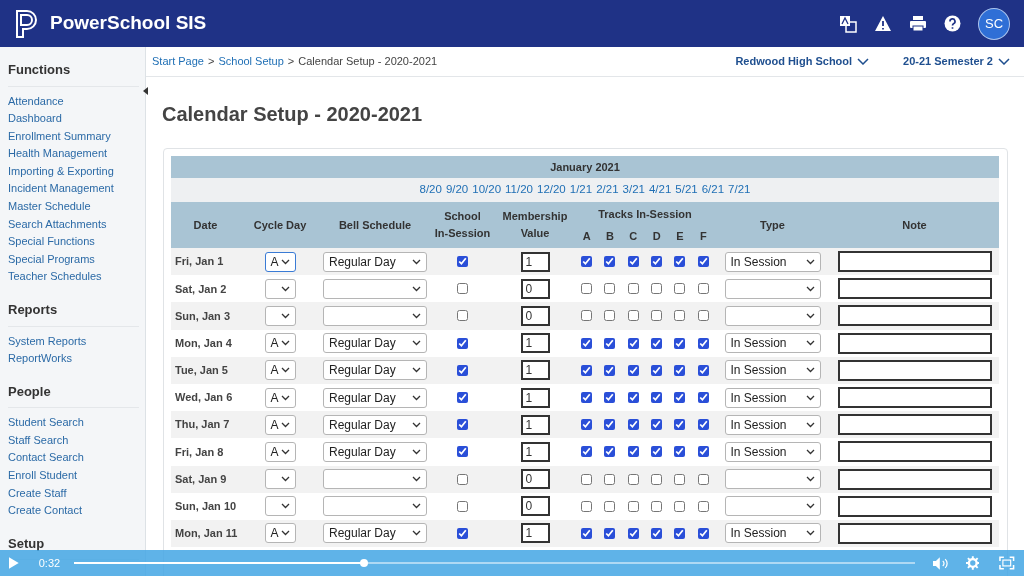  I want to click on sidebar-link: Teacher Schedules, so click(73, 277).